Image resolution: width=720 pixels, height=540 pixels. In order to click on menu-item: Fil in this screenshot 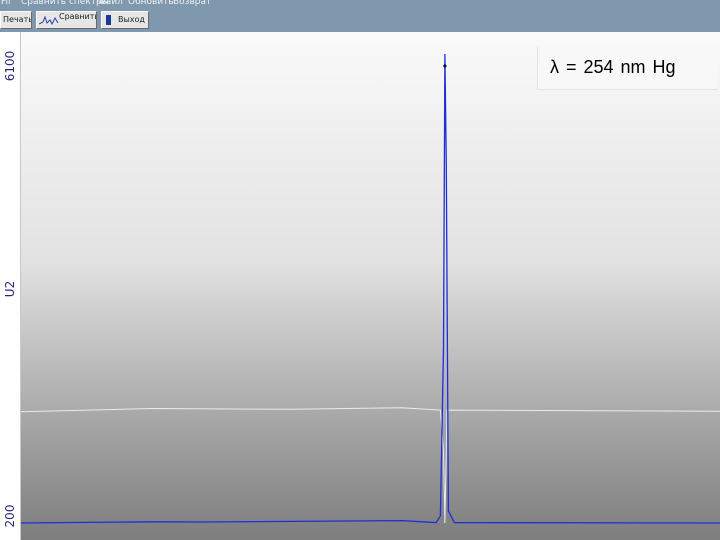, I will do `click(6, 3)`.